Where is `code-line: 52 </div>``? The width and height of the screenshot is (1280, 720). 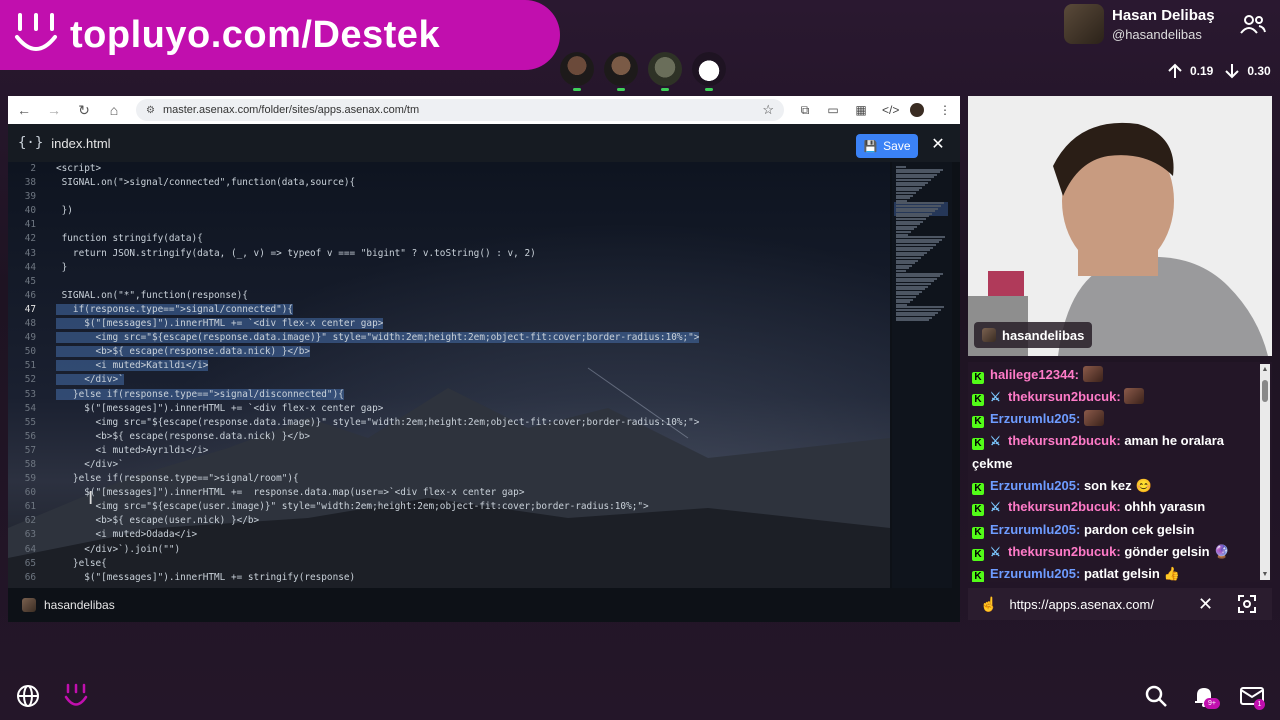 code-line: 52 </div>` is located at coordinates (449, 380).